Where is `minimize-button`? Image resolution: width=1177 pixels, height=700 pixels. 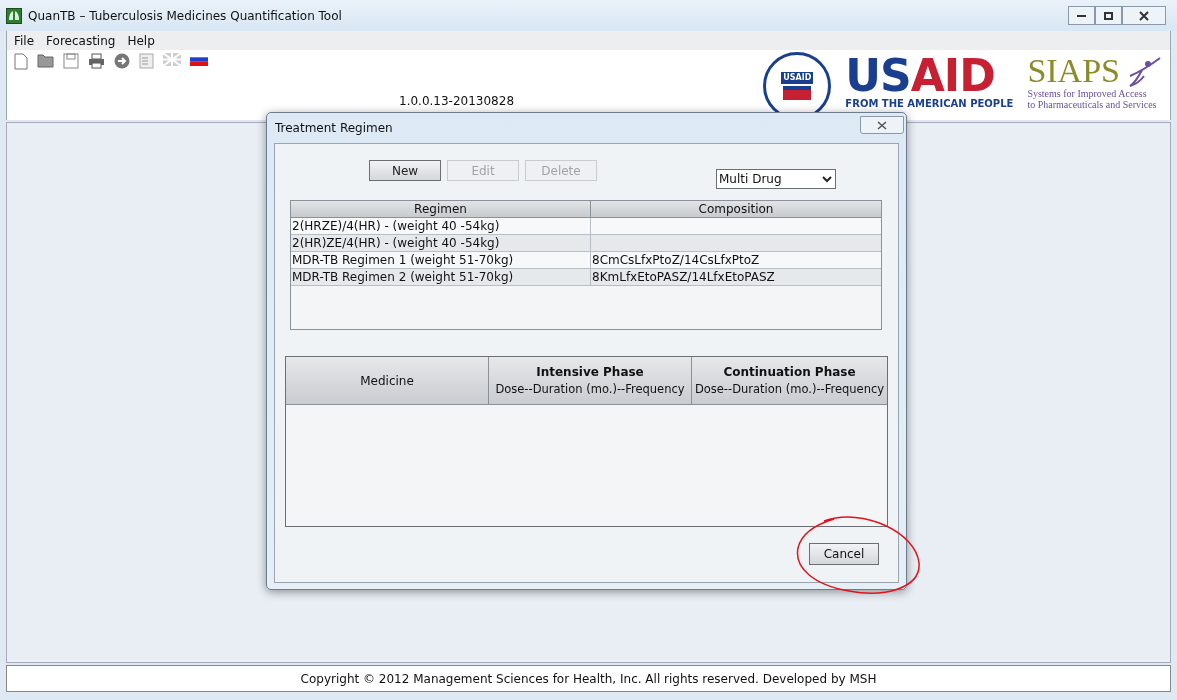 minimize-button is located at coordinates (1081, 15).